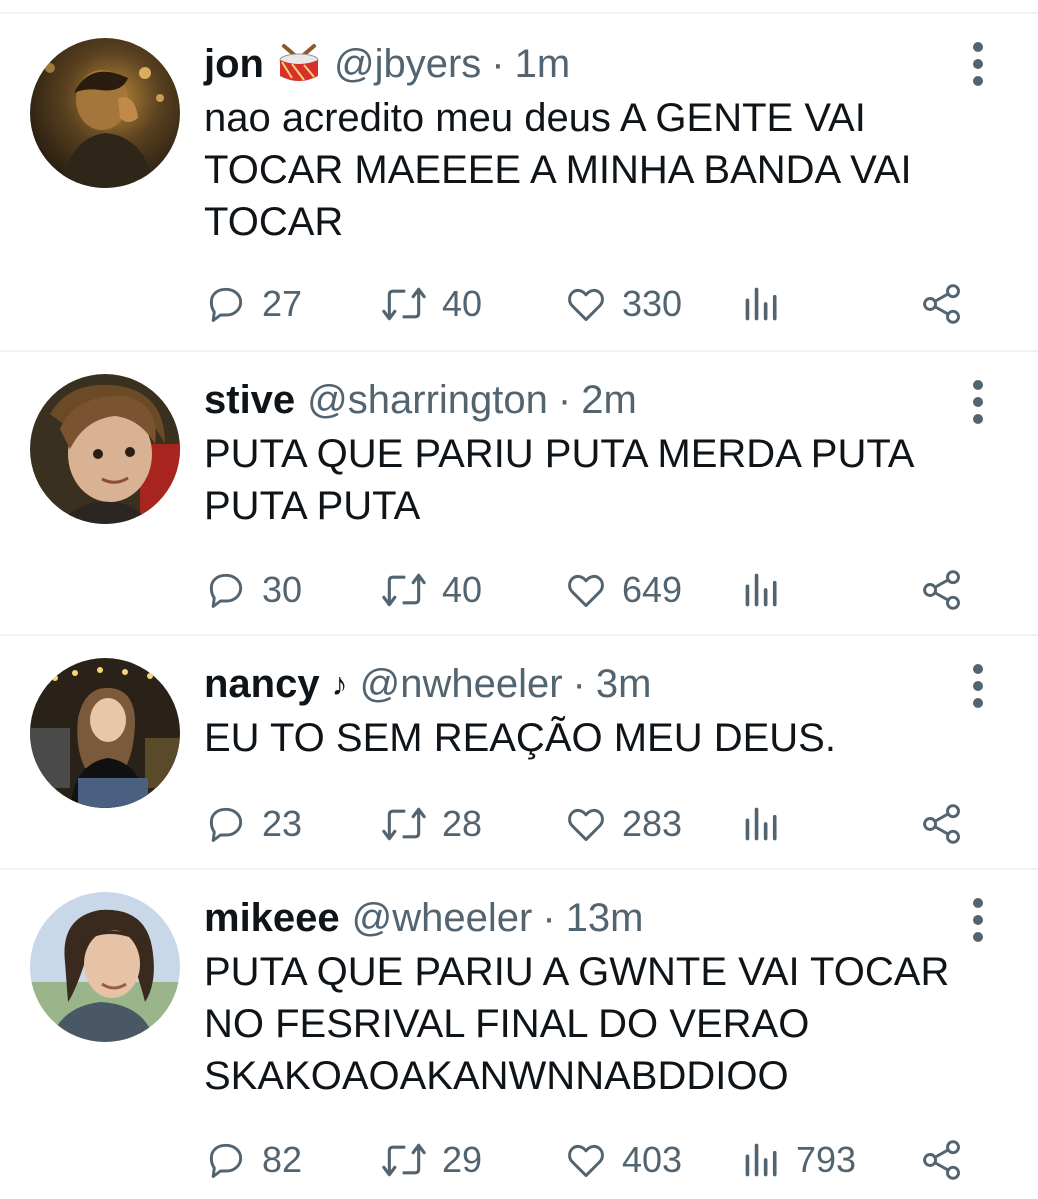 The width and height of the screenshot is (1038, 1199). Describe the element at coordinates (253, 824) in the screenshot. I see `reply-button: 23` at that location.